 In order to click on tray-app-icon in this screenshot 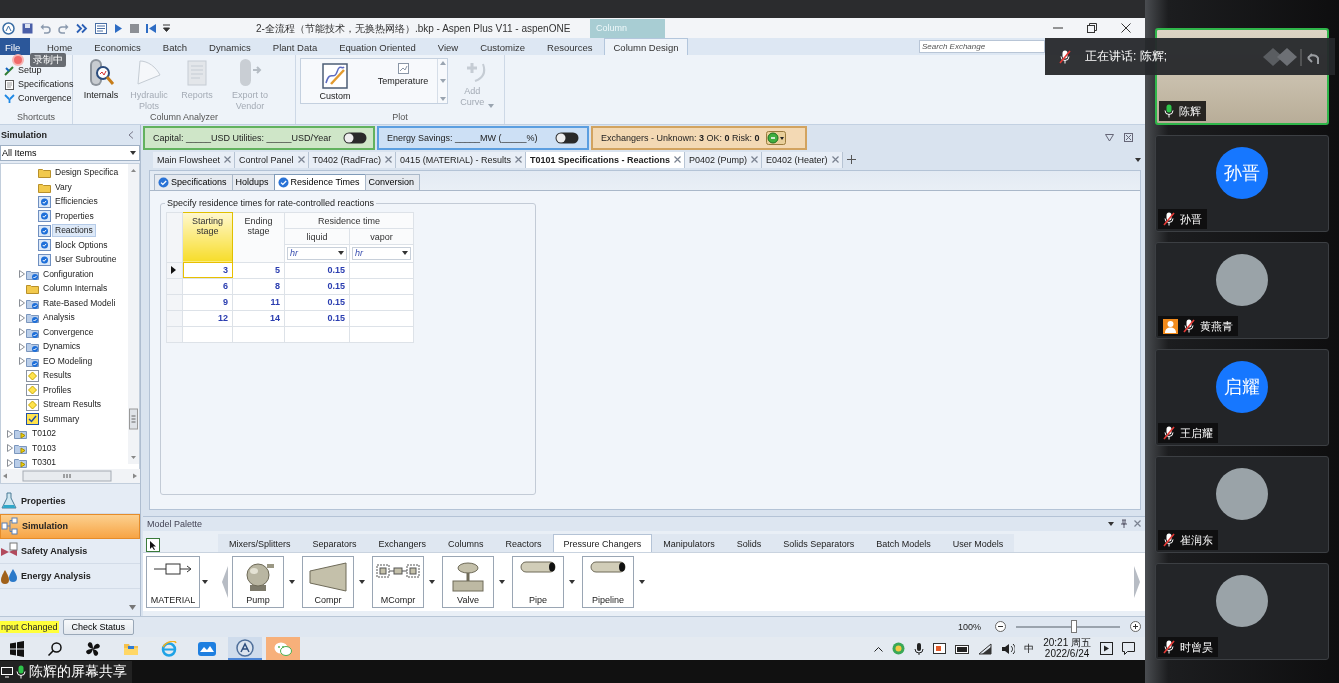, I will do `click(940, 649)`.